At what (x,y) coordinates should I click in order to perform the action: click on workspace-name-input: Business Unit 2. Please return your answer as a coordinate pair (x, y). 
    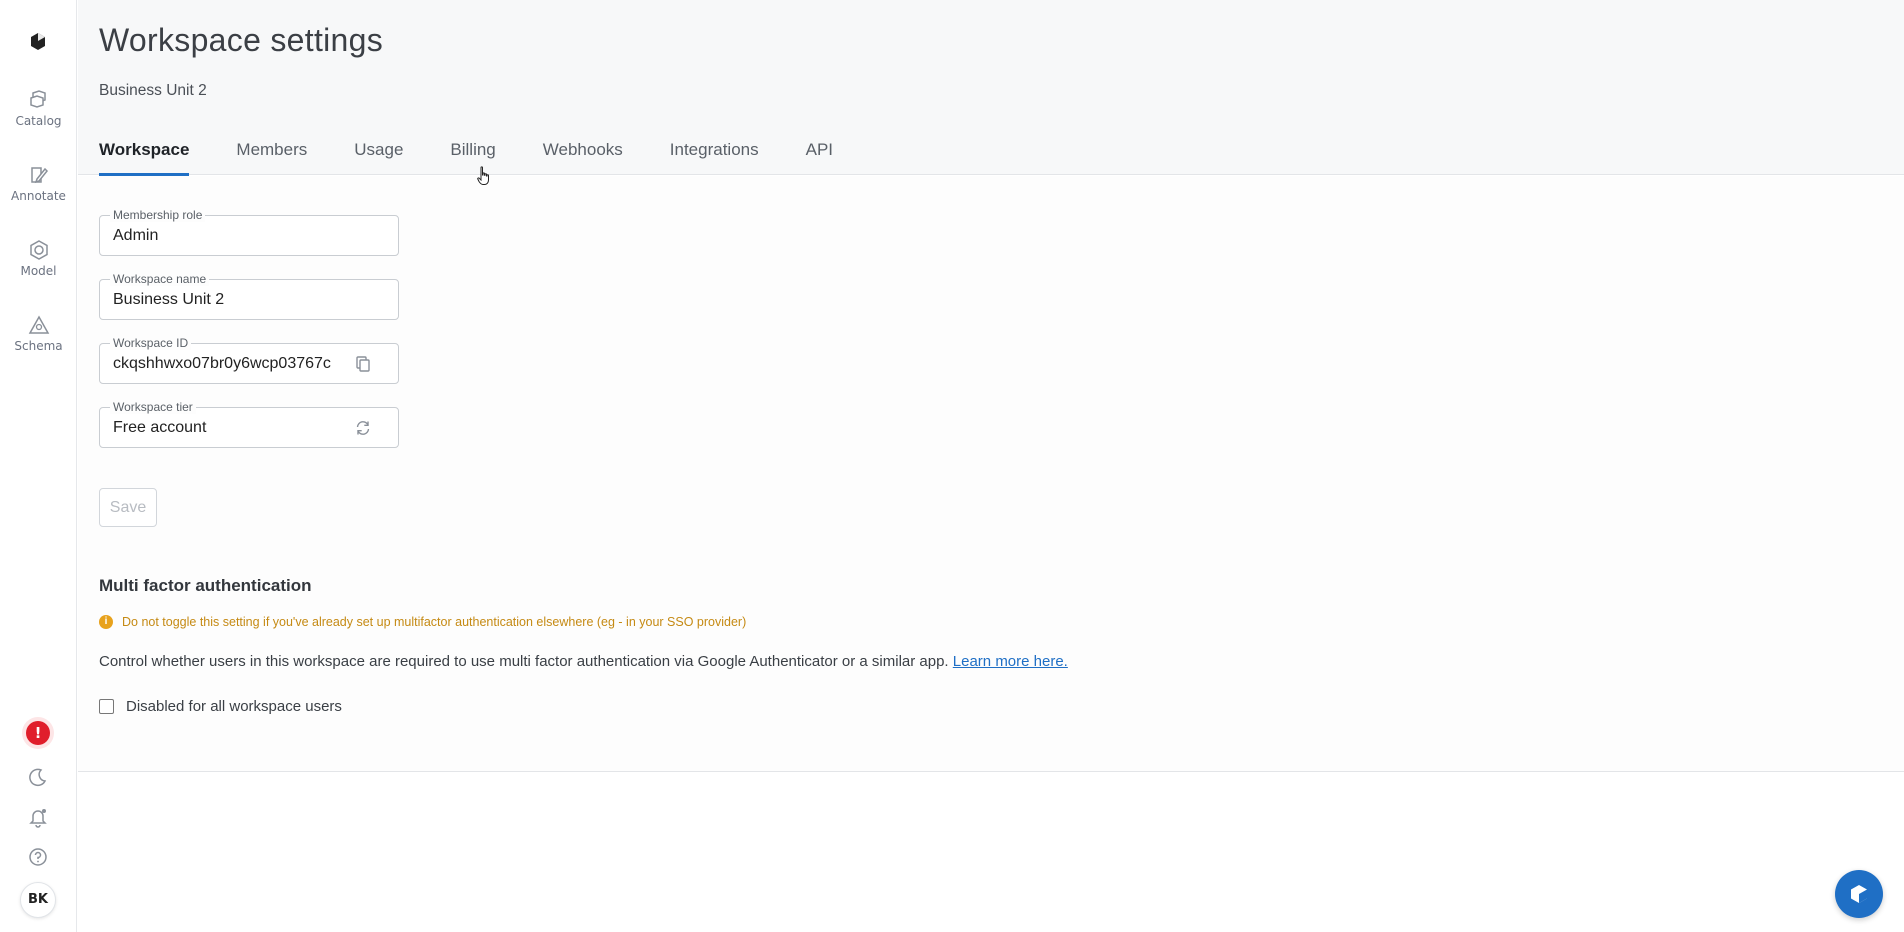
    Looking at the image, I should click on (228, 300).